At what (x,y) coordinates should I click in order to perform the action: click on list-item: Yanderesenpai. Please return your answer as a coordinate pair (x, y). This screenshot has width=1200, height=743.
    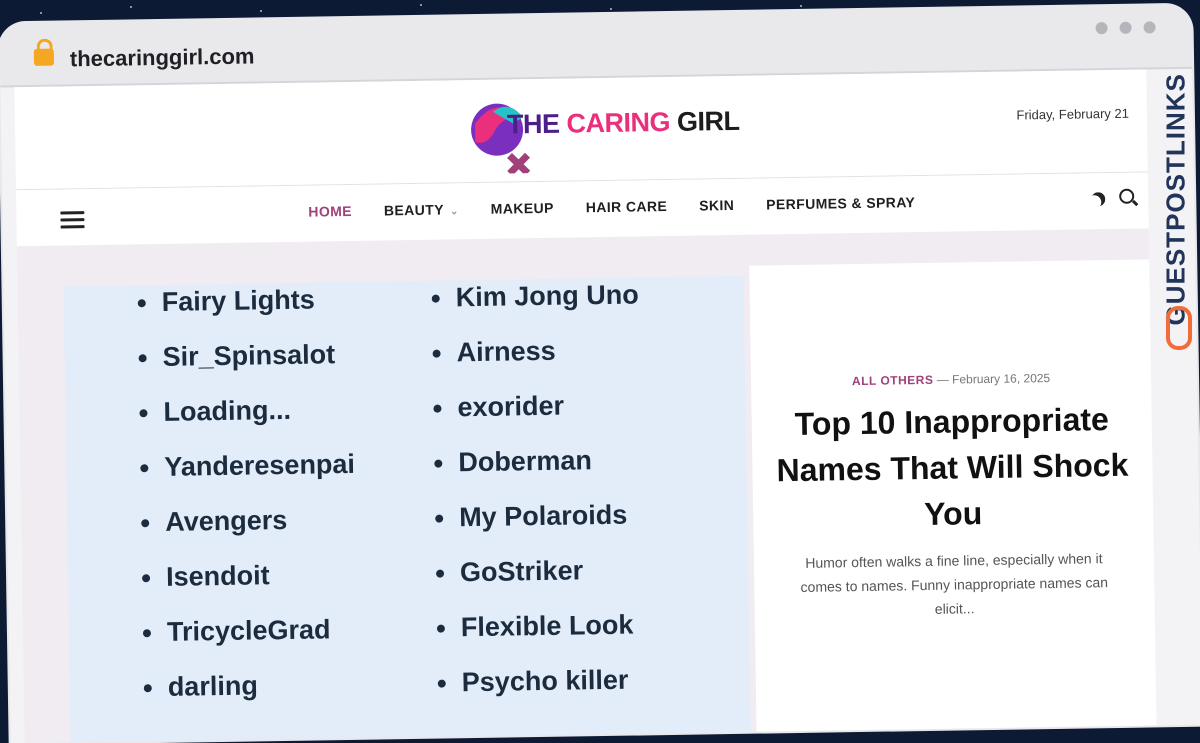
    Looking at the image, I should click on (247, 466).